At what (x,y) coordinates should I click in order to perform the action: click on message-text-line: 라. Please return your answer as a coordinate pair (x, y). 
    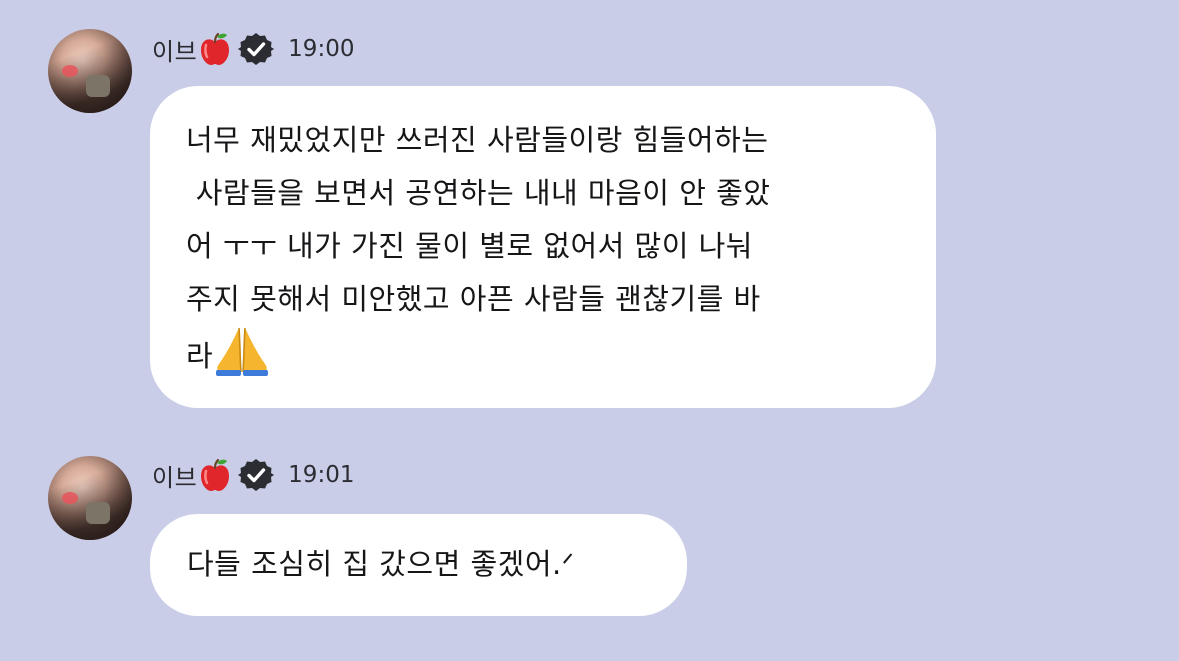
    Looking at the image, I should click on (545, 354).